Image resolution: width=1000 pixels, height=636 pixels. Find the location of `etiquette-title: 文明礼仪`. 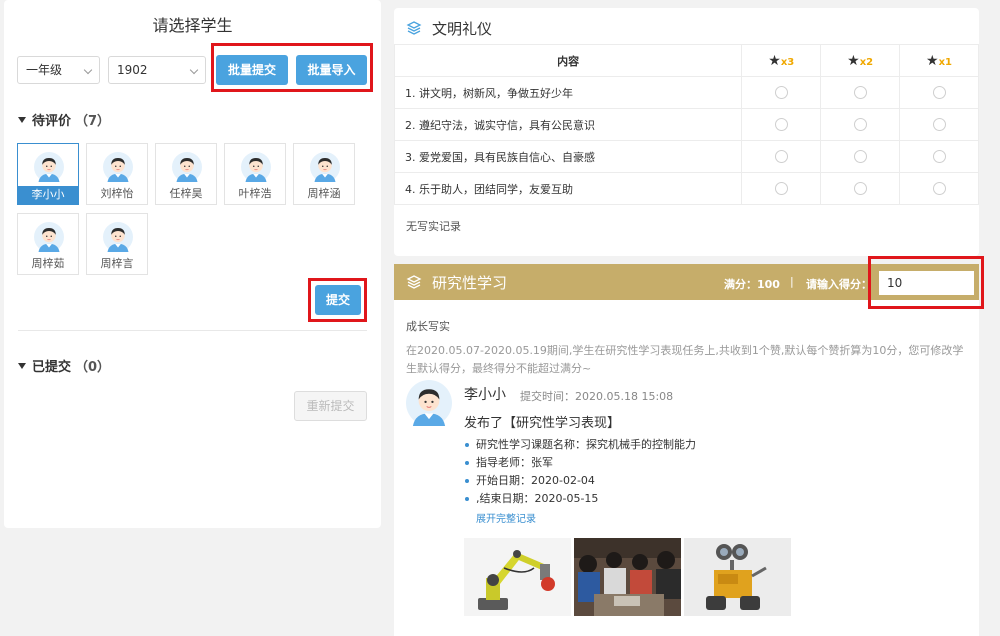

etiquette-title: 文明礼仪 is located at coordinates (462, 29).